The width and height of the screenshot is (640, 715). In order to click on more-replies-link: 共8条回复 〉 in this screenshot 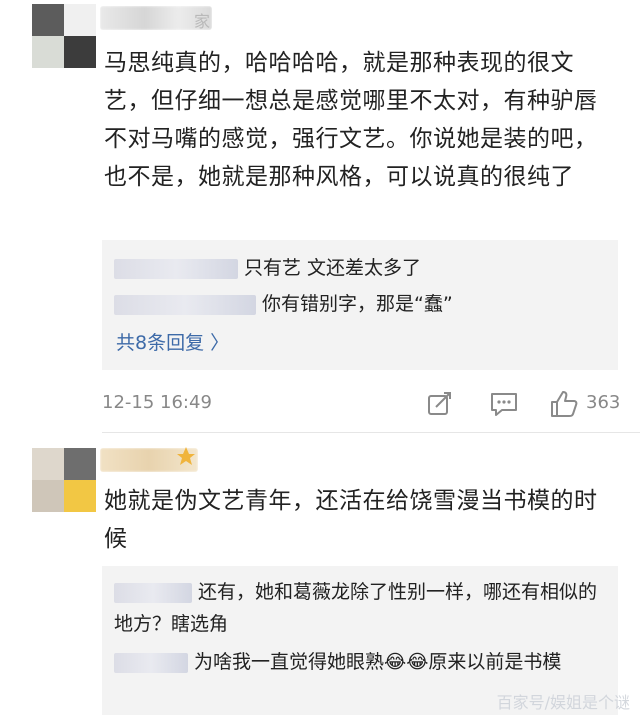, I will do `click(172, 341)`.